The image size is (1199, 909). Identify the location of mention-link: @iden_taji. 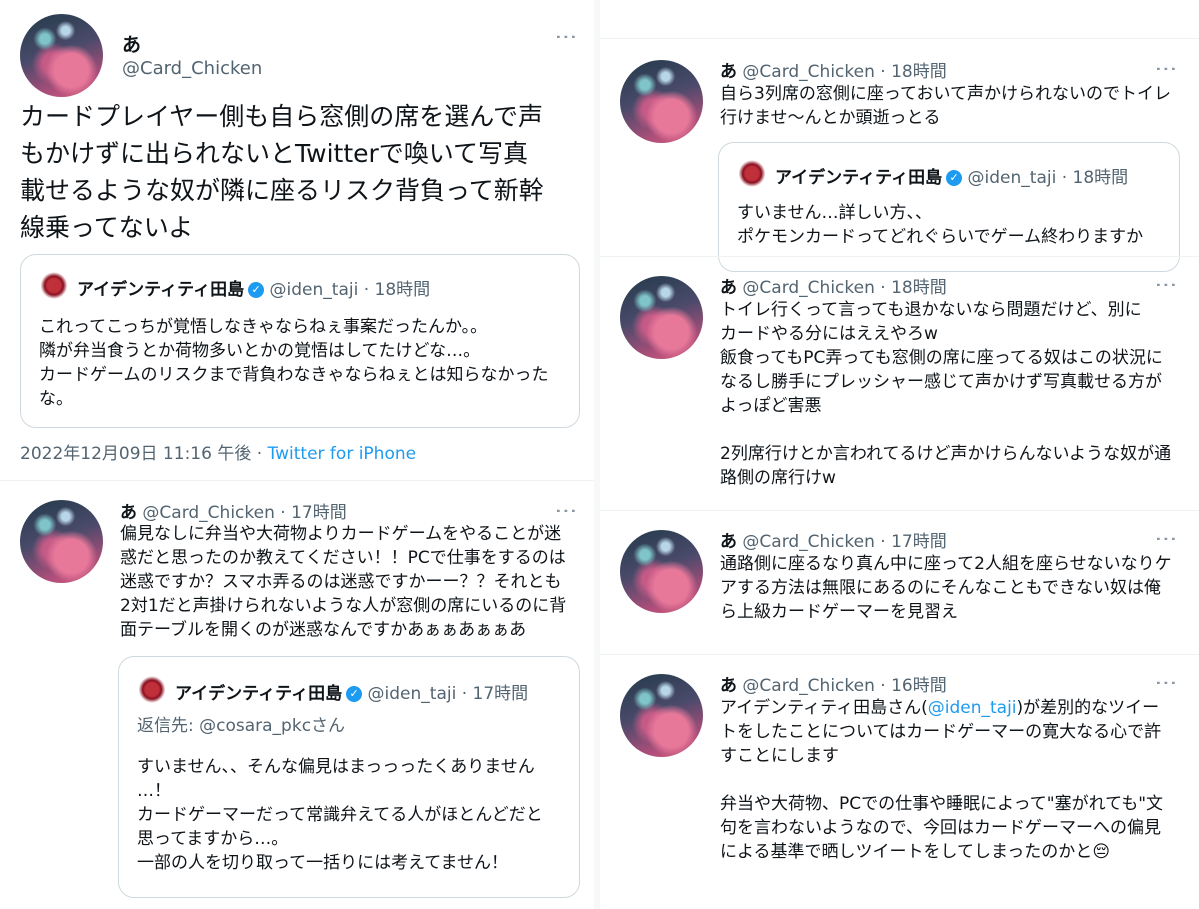
(972, 708).